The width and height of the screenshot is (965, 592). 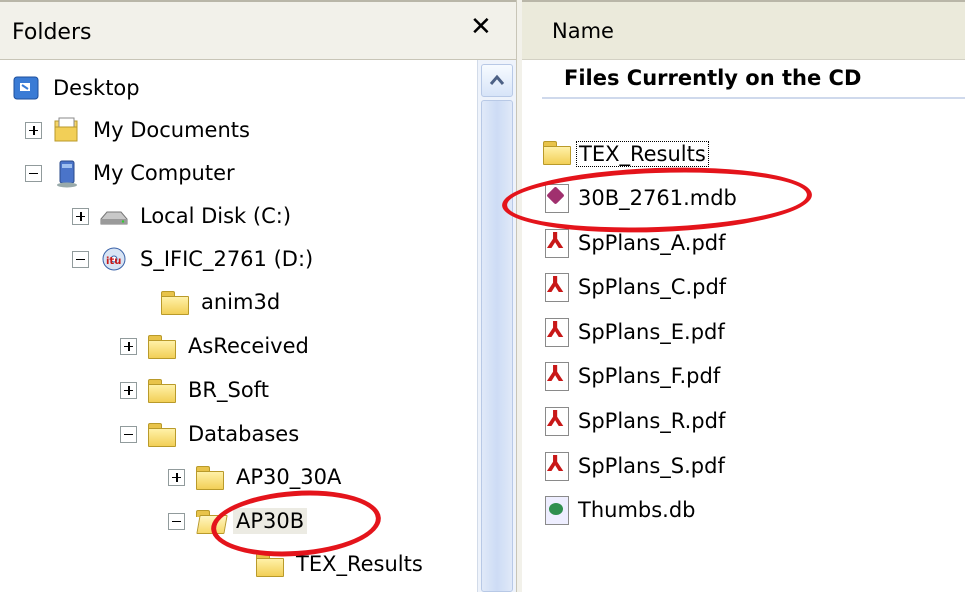 I want to click on chevron-up-icon, so click(x=497, y=79).